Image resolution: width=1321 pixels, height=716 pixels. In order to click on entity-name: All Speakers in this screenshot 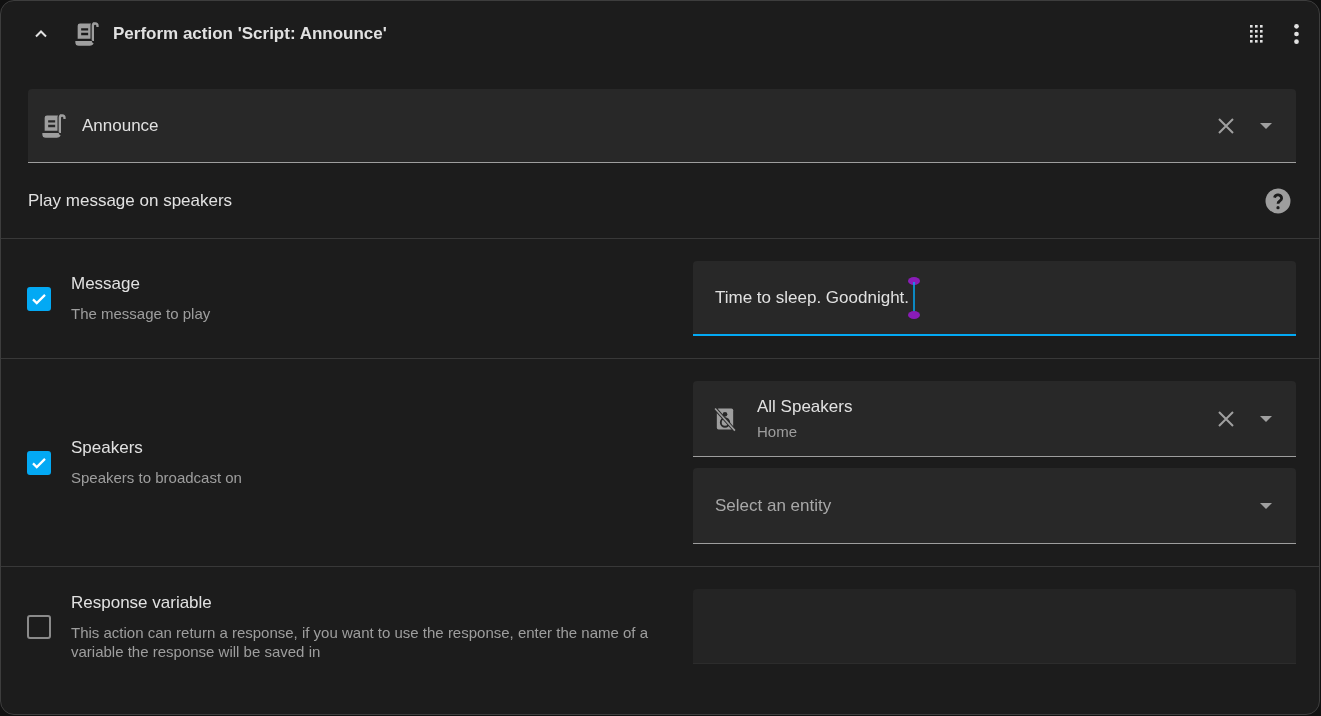, I will do `click(805, 407)`.